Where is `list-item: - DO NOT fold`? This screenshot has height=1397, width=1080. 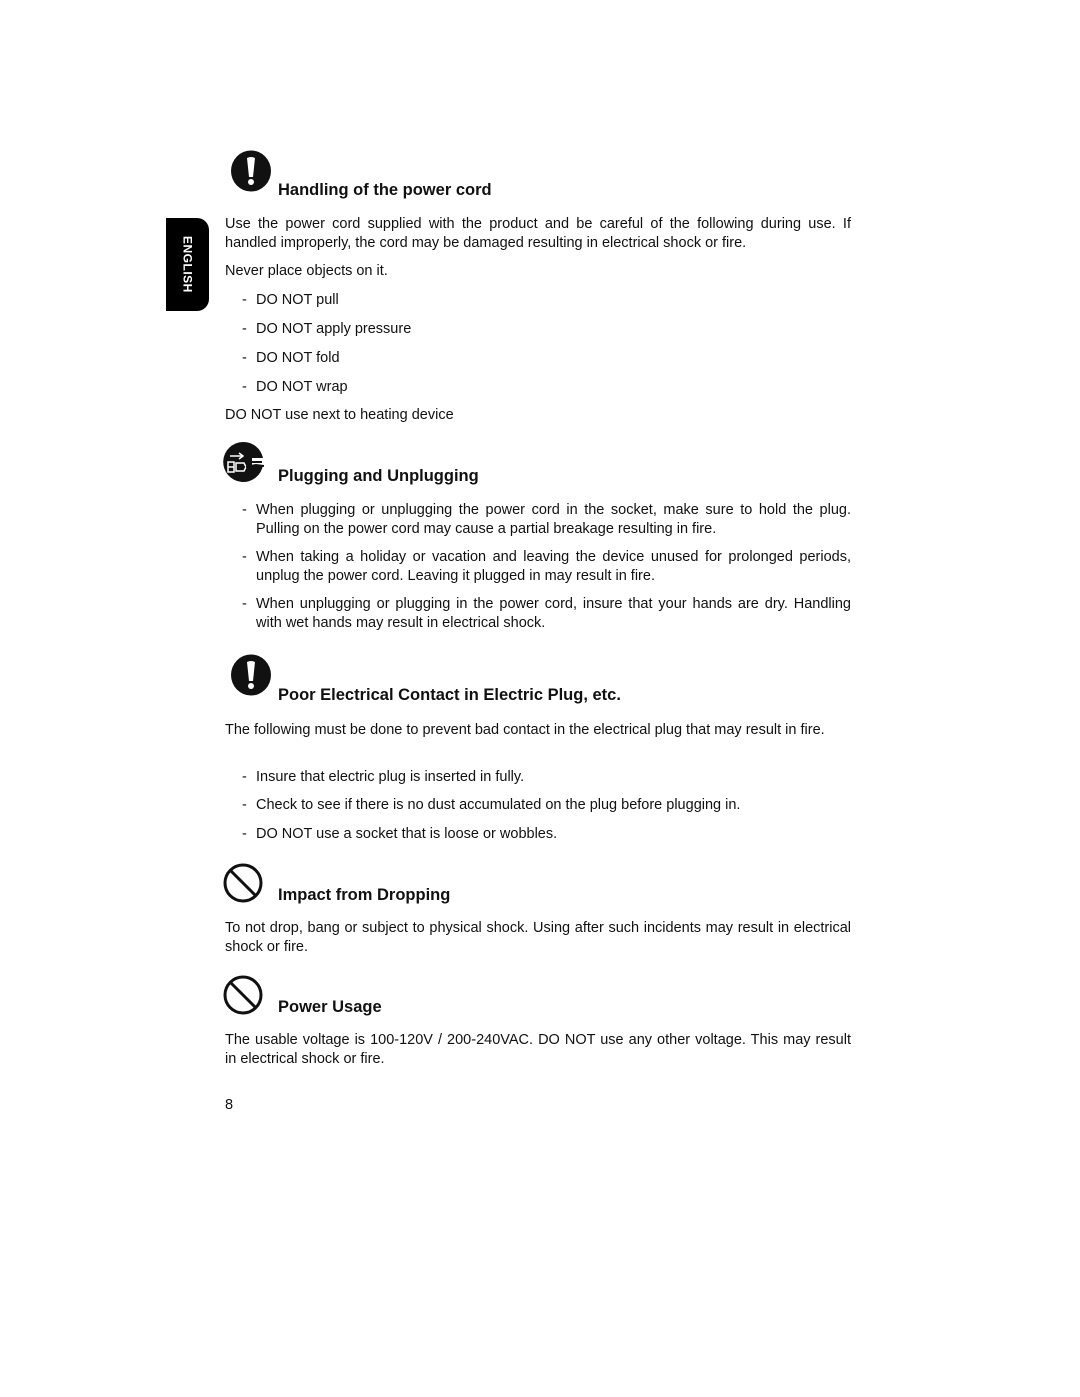 list-item: - DO NOT fold is located at coordinates (291, 358).